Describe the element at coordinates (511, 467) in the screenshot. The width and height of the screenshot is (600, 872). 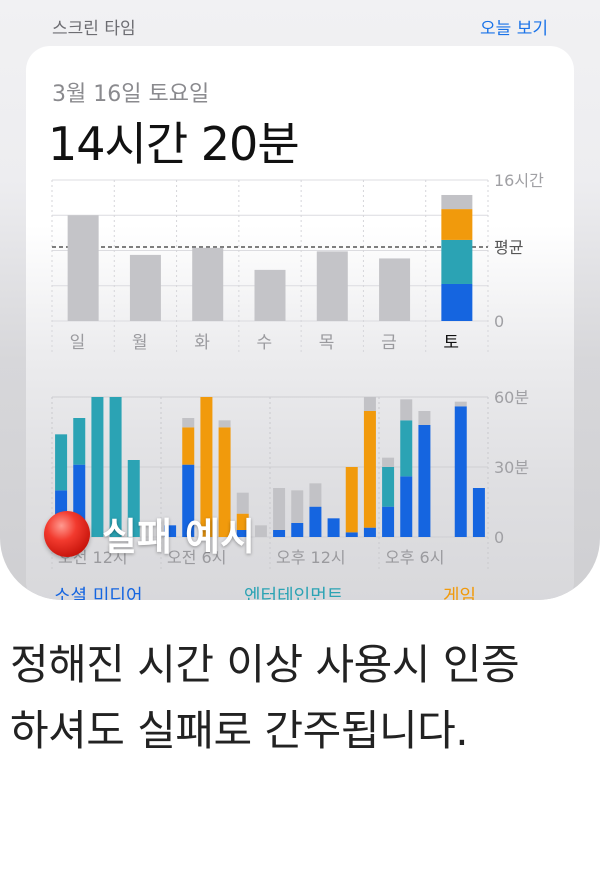
I see `hourly-ytick-mid: 30분` at that location.